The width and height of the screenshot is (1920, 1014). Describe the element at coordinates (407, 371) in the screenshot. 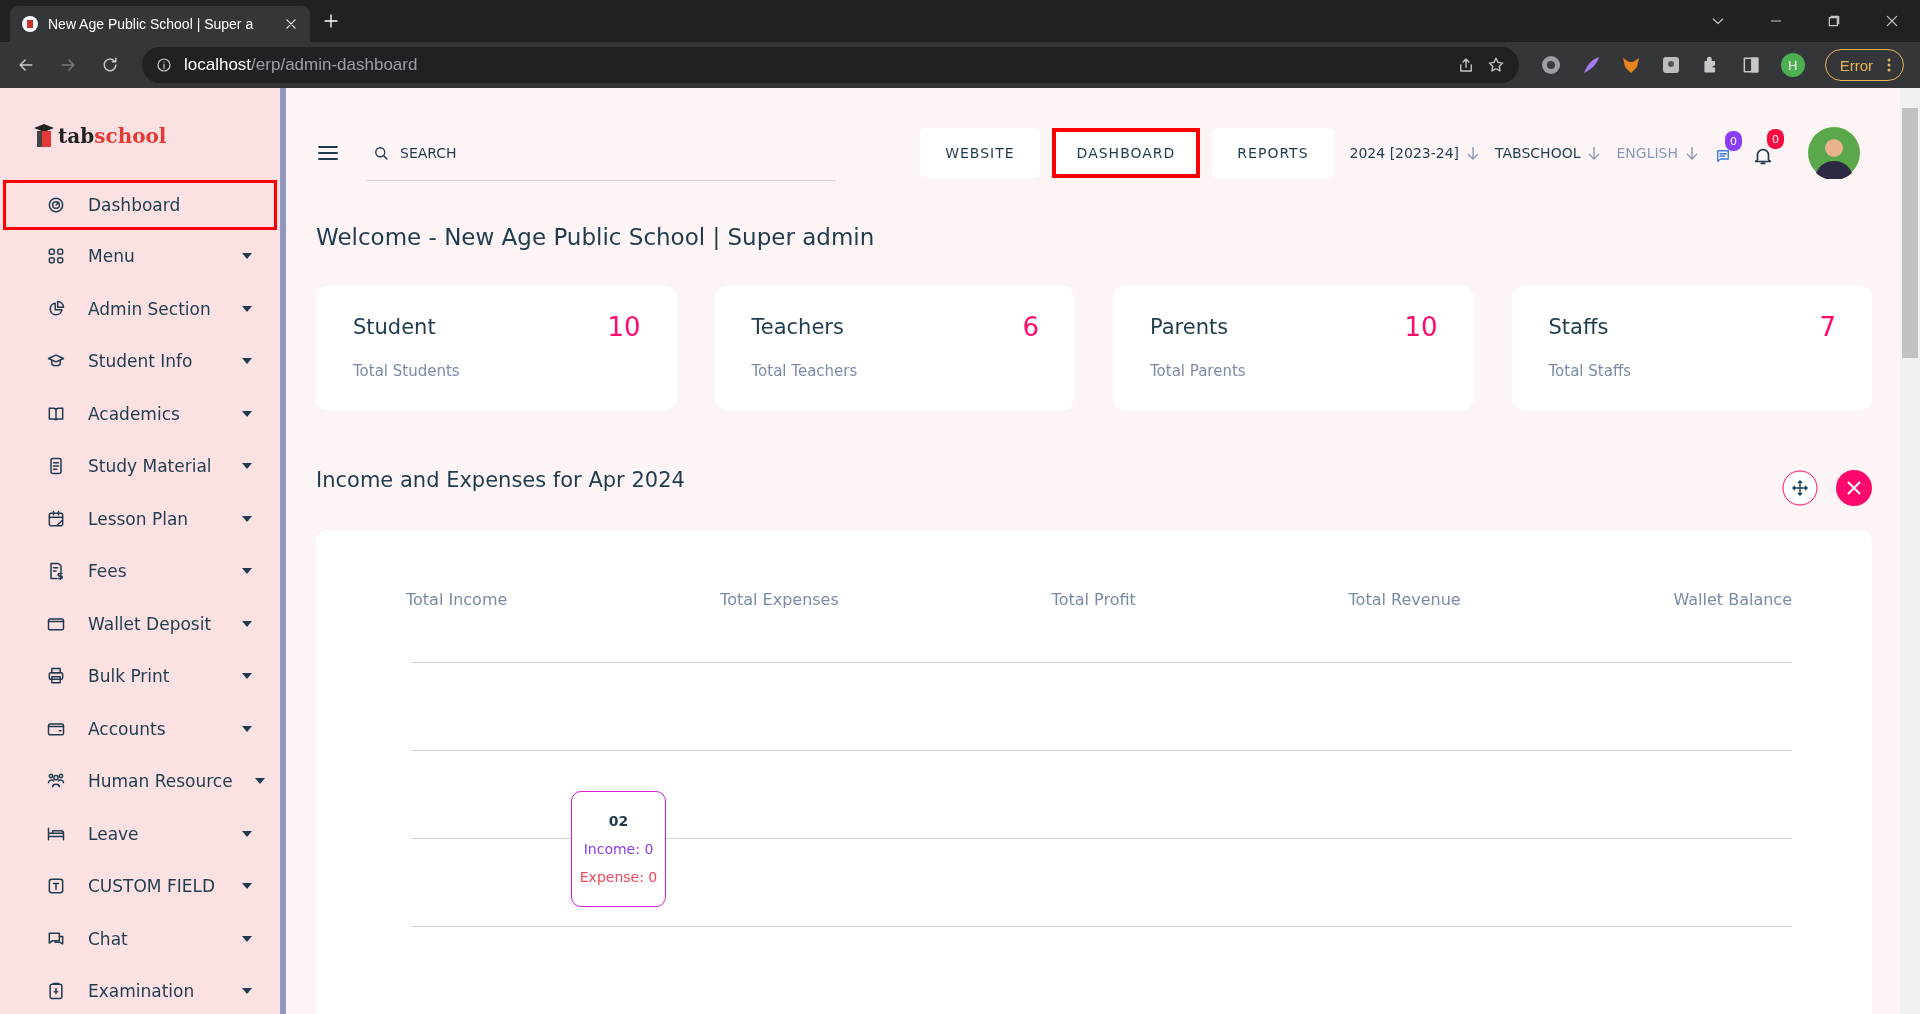

I see `card-caption: Total Students` at that location.